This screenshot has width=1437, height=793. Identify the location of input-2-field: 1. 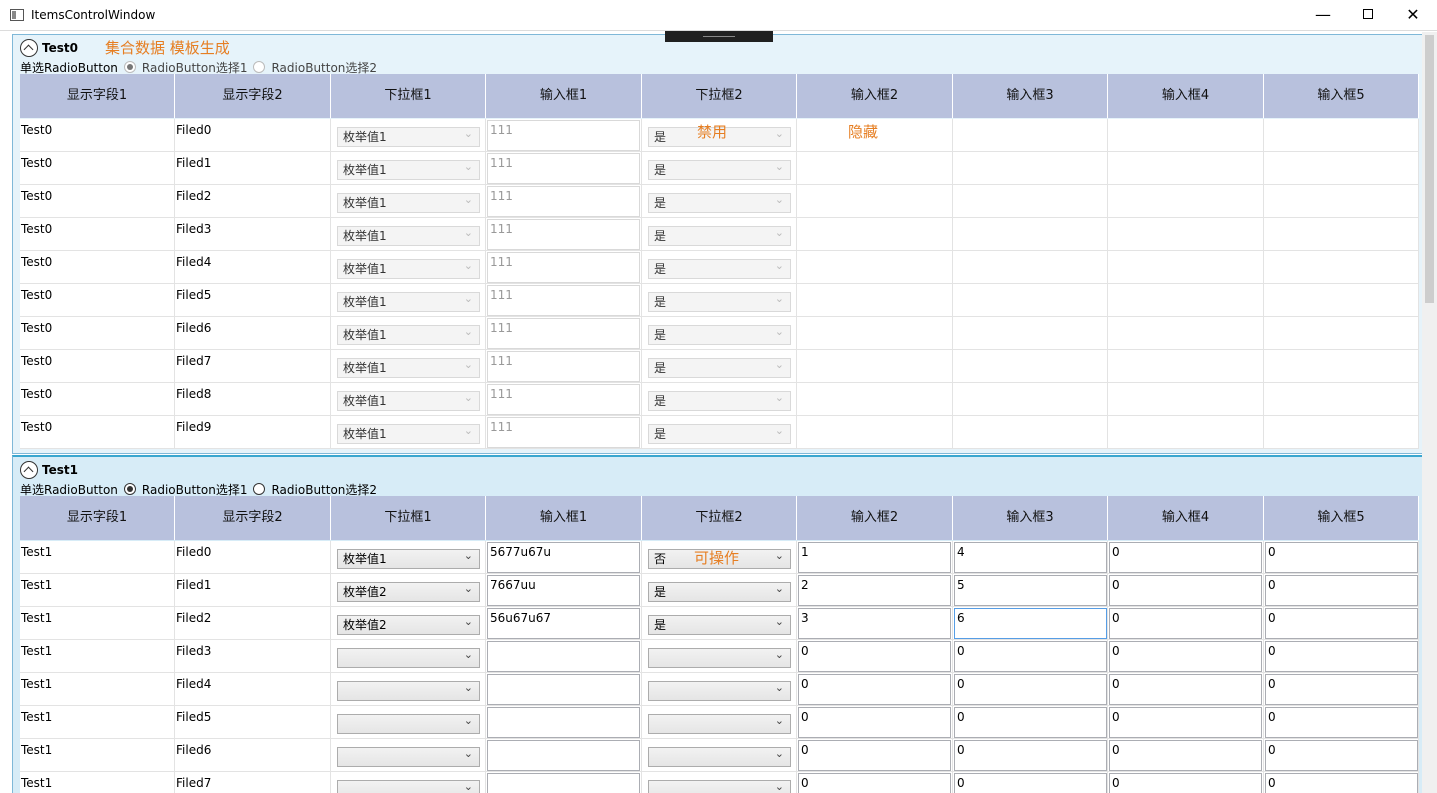
(874, 557).